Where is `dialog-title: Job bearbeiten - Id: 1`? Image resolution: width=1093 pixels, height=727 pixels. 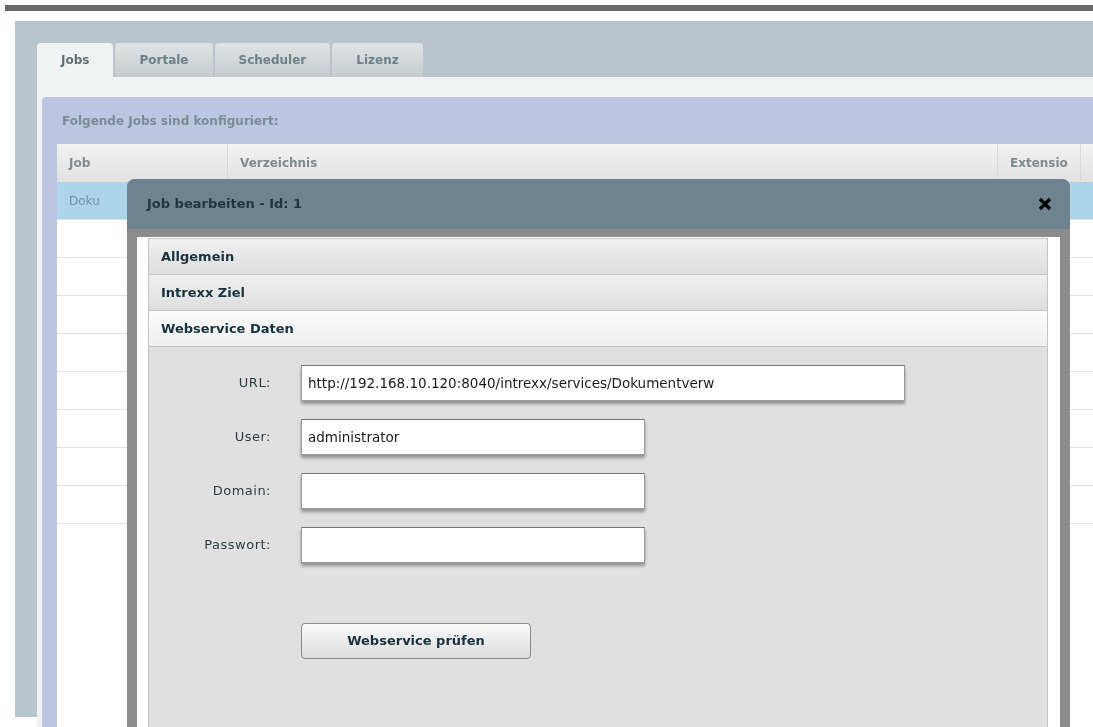 dialog-title: Job bearbeiten - Id: 1 is located at coordinates (225, 204).